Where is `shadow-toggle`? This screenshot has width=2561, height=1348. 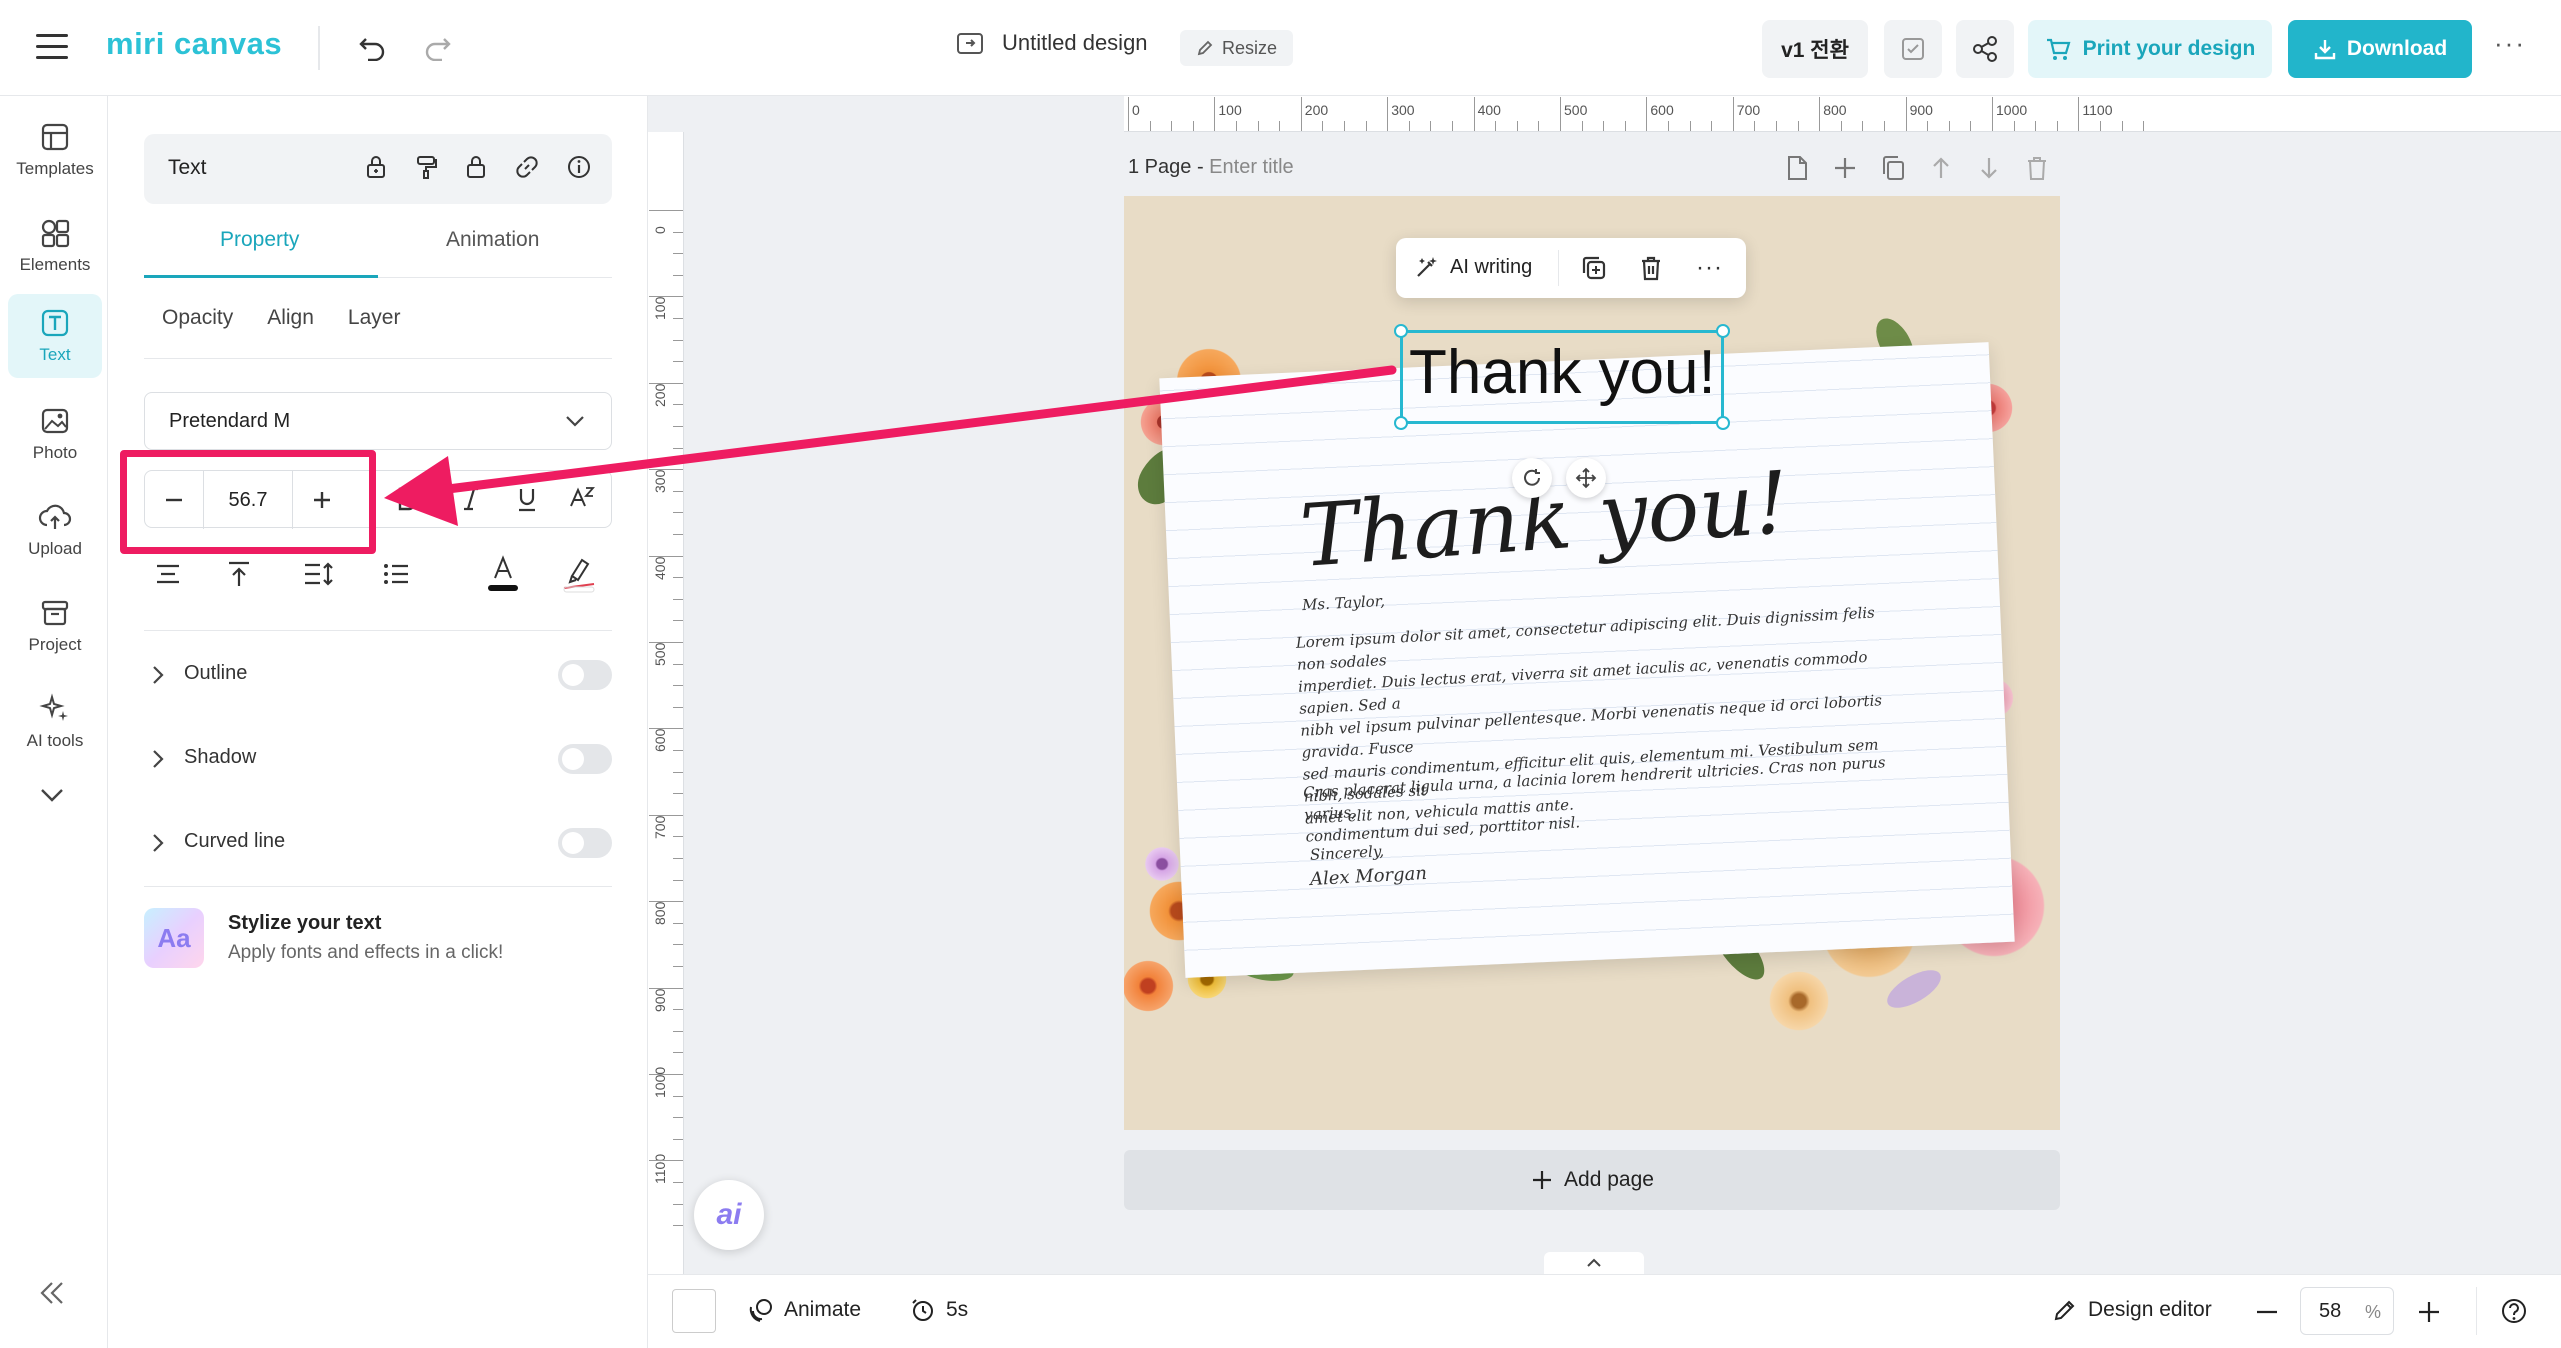 shadow-toggle is located at coordinates (585, 759).